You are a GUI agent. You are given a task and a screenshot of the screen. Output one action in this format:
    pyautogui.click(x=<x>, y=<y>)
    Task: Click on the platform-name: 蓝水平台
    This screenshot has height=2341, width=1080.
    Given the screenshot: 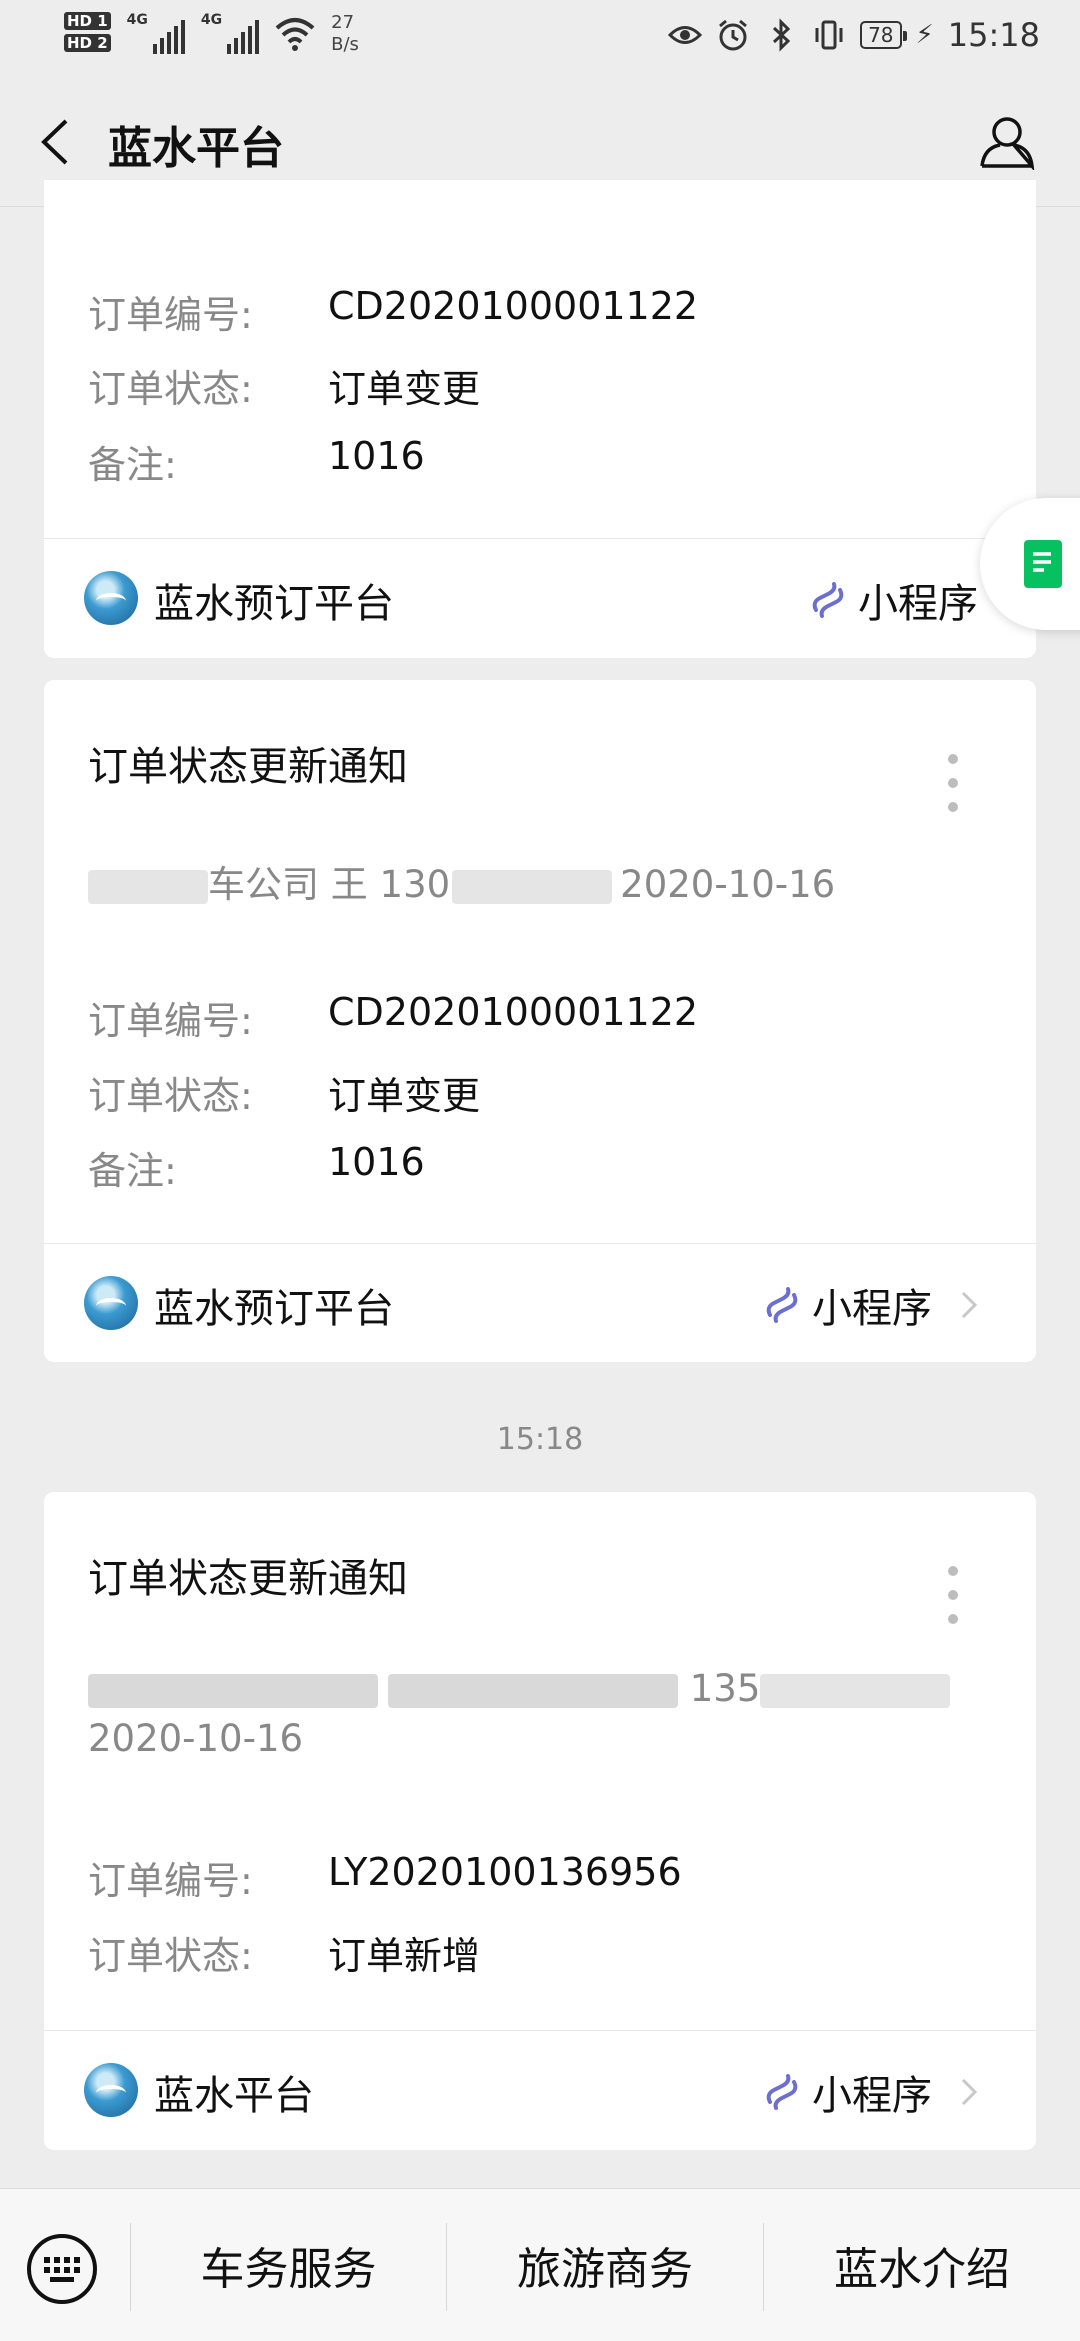 What is the action you would take?
    pyautogui.click(x=234, y=2096)
    